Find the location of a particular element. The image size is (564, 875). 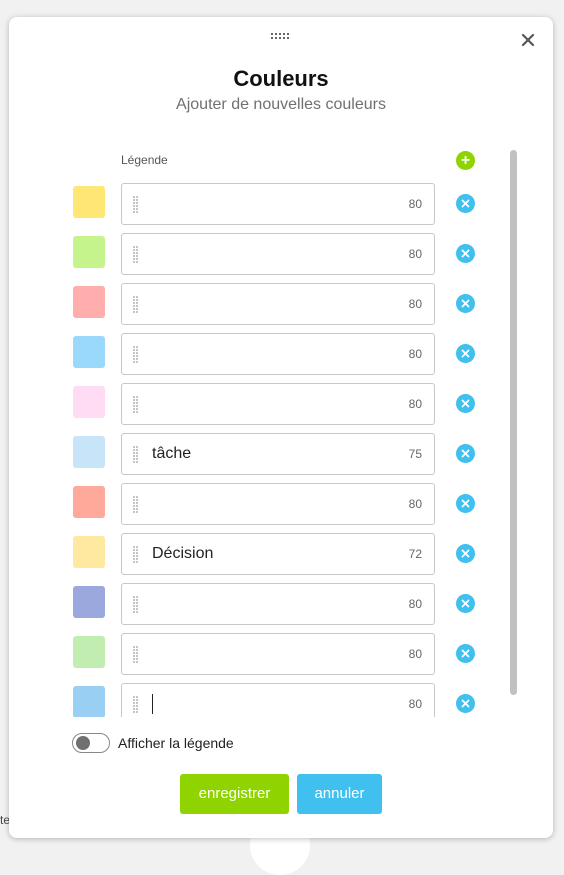

add-color-button: + is located at coordinates (465, 160).